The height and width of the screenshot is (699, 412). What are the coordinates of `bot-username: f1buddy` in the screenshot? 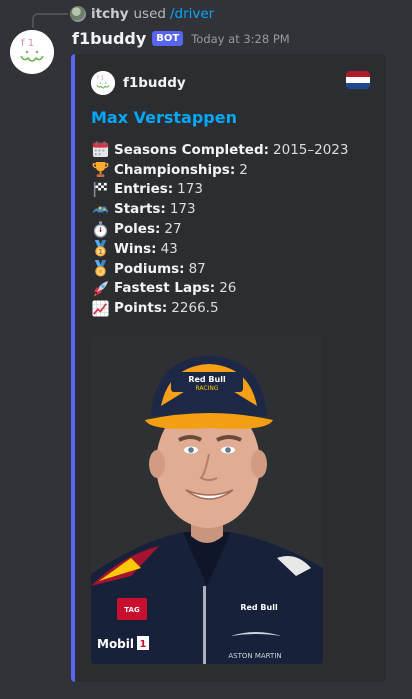 It's located at (109, 38).